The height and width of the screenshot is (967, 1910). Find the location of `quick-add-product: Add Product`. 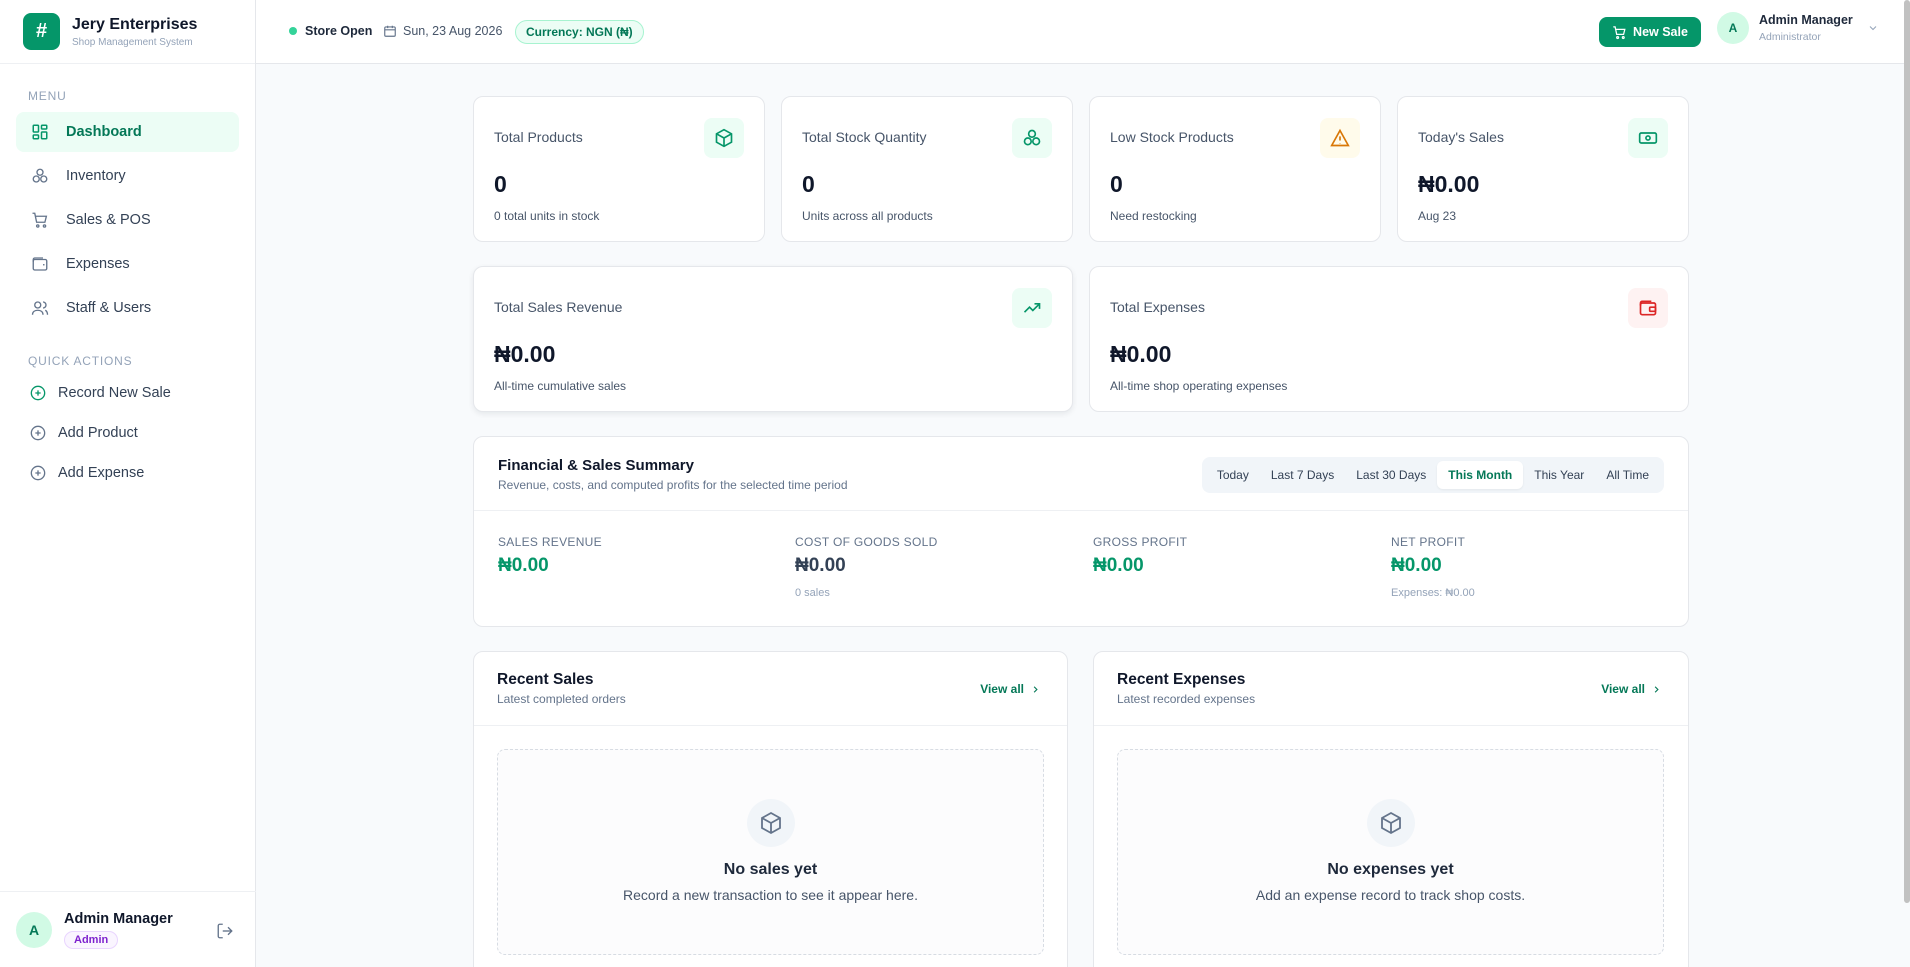

quick-add-product: Add Product is located at coordinates (84, 433).